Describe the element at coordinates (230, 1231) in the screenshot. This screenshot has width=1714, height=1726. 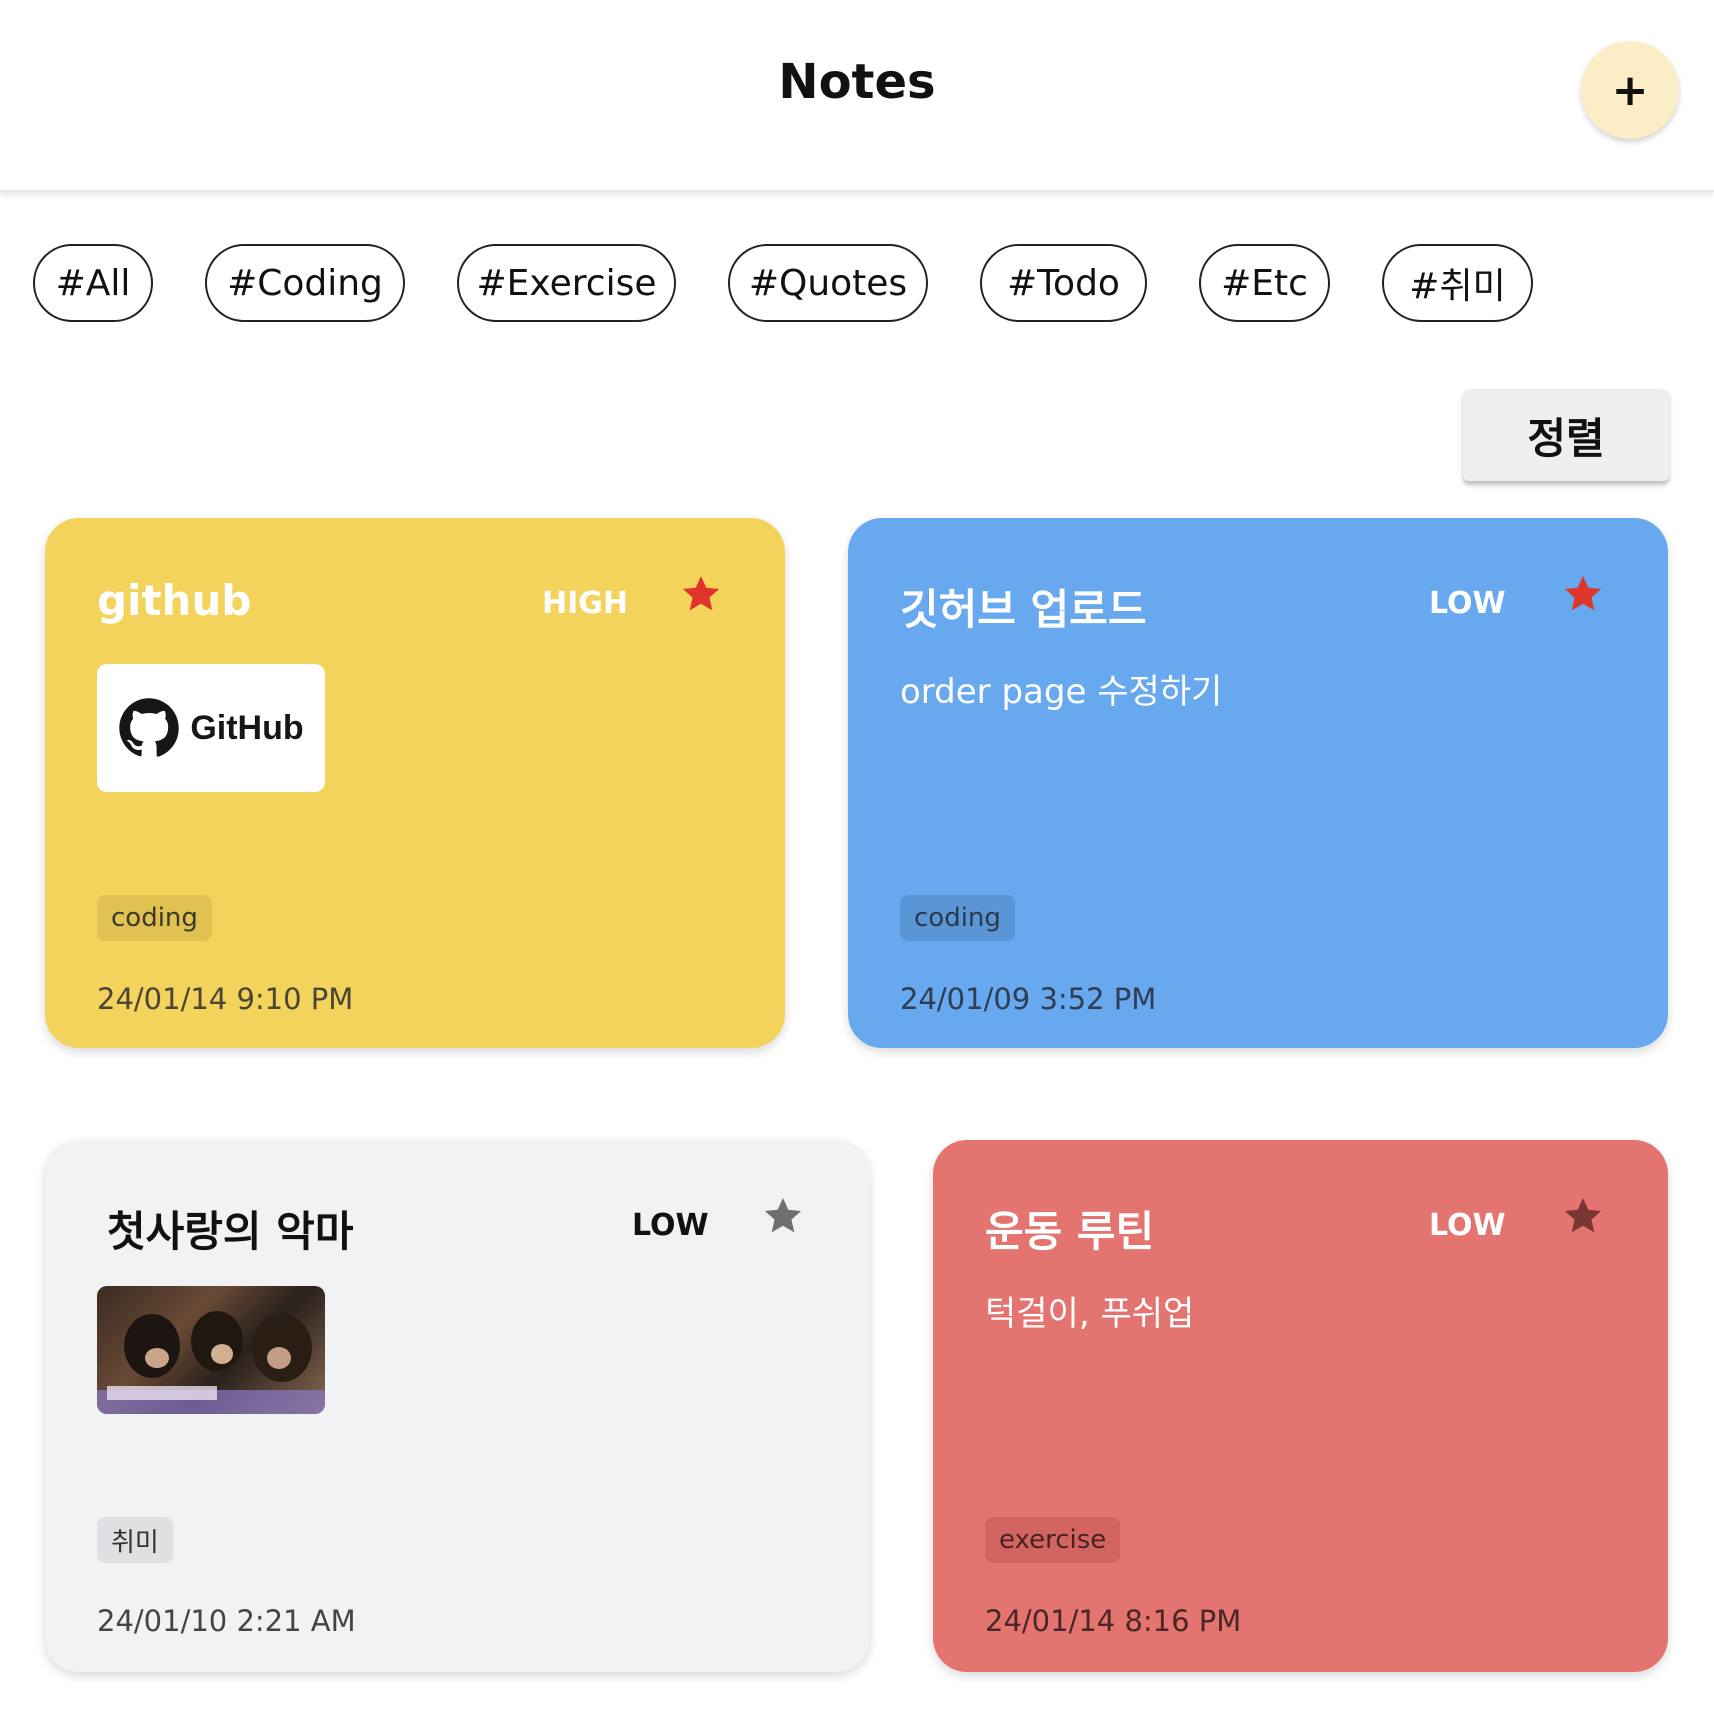
I see `note-title: 첫사랑의 악마` at that location.